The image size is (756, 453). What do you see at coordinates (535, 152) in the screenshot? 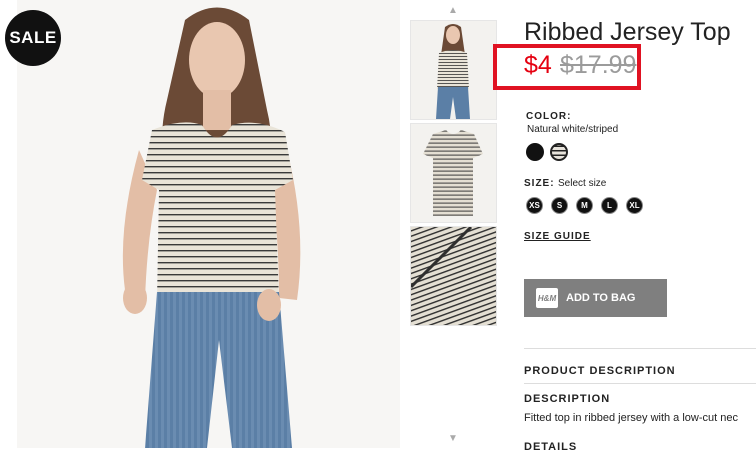
I see `color-swatch-black` at bounding box center [535, 152].